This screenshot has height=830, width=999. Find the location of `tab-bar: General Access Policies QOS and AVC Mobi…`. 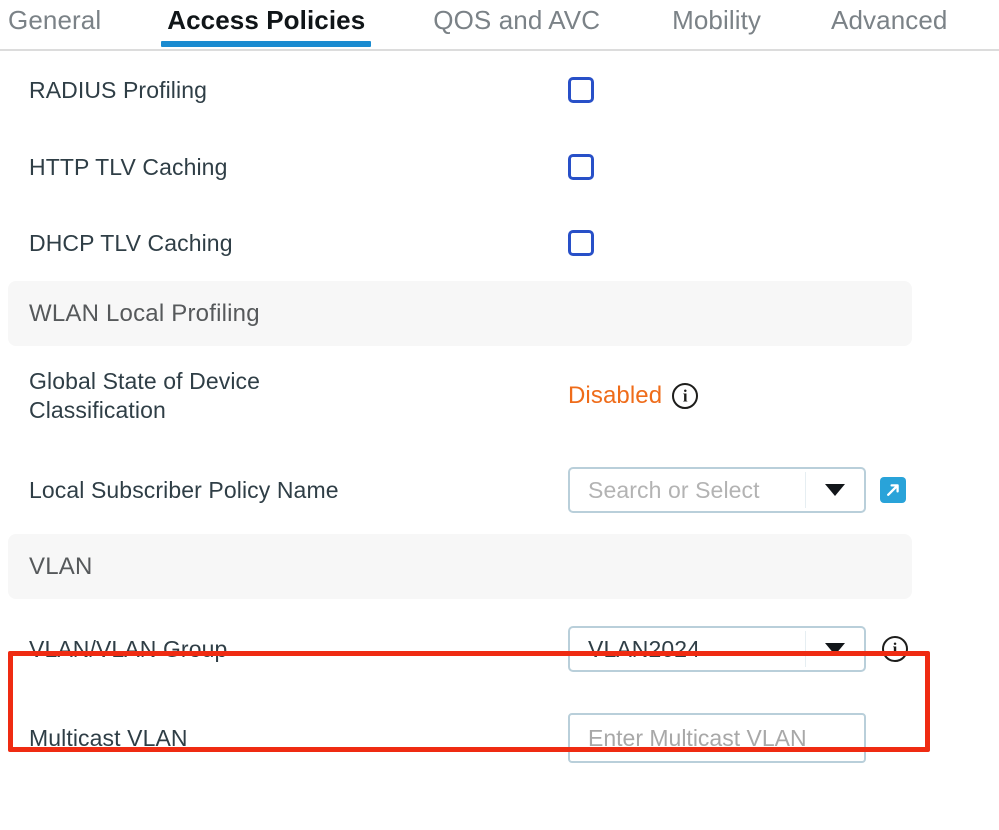

tab-bar: General Access Policies QOS and AVC Mobi… is located at coordinates (499, 25).